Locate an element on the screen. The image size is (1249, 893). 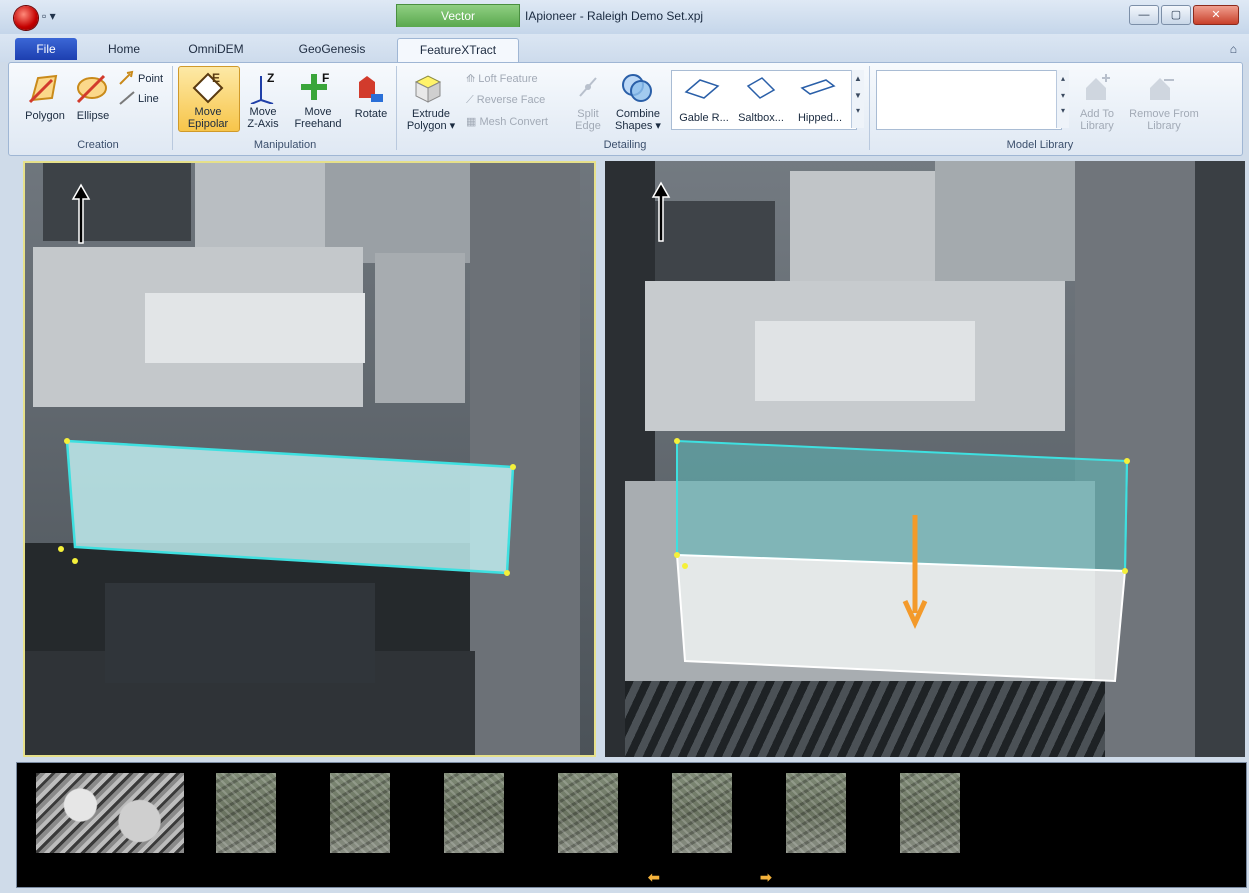
split-edge-label: Split Edge is located at coordinates (588, 120).